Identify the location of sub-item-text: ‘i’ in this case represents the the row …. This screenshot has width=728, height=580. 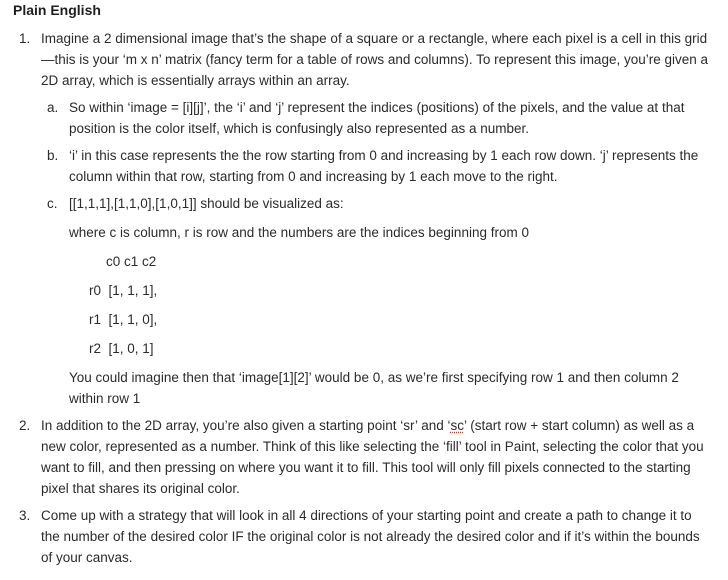
(384, 166).